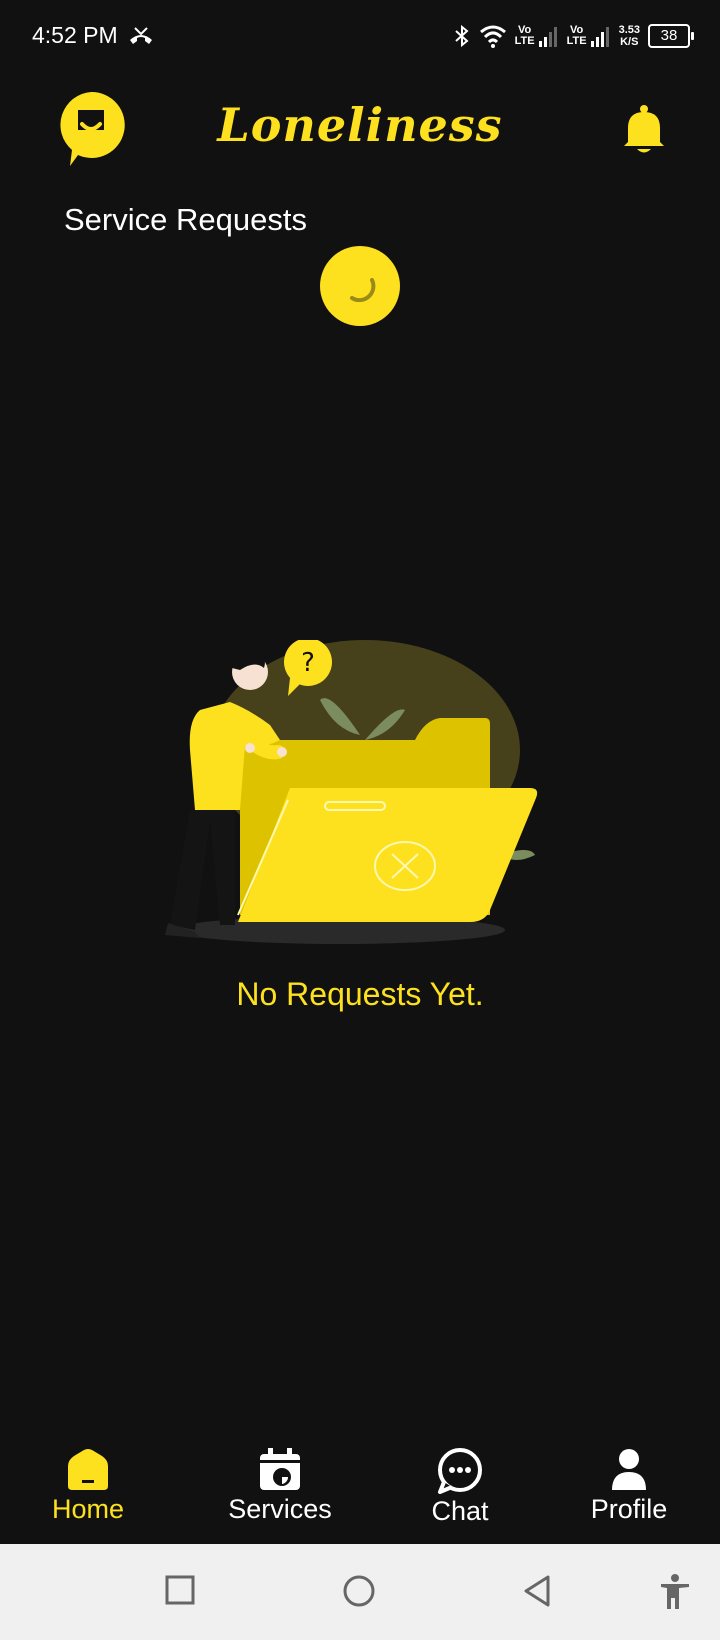 This screenshot has width=720, height=1640. Describe the element at coordinates (360, 1492) in the screenshot. I see `bottom-nav: Home Services Chat Profile` at that location.